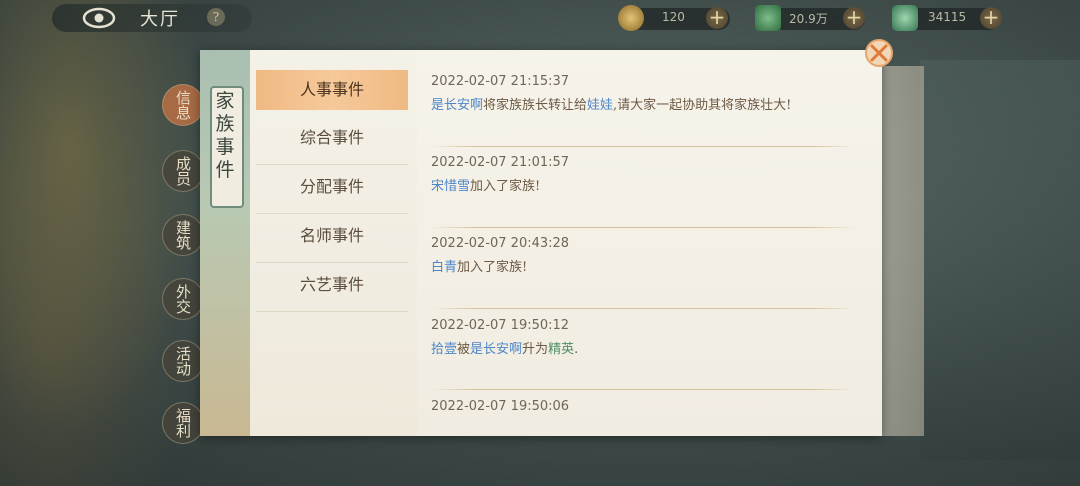 This screenshot has width=1080, height=486. I want to click on side-menu-members: 成员, so click(183, 171).